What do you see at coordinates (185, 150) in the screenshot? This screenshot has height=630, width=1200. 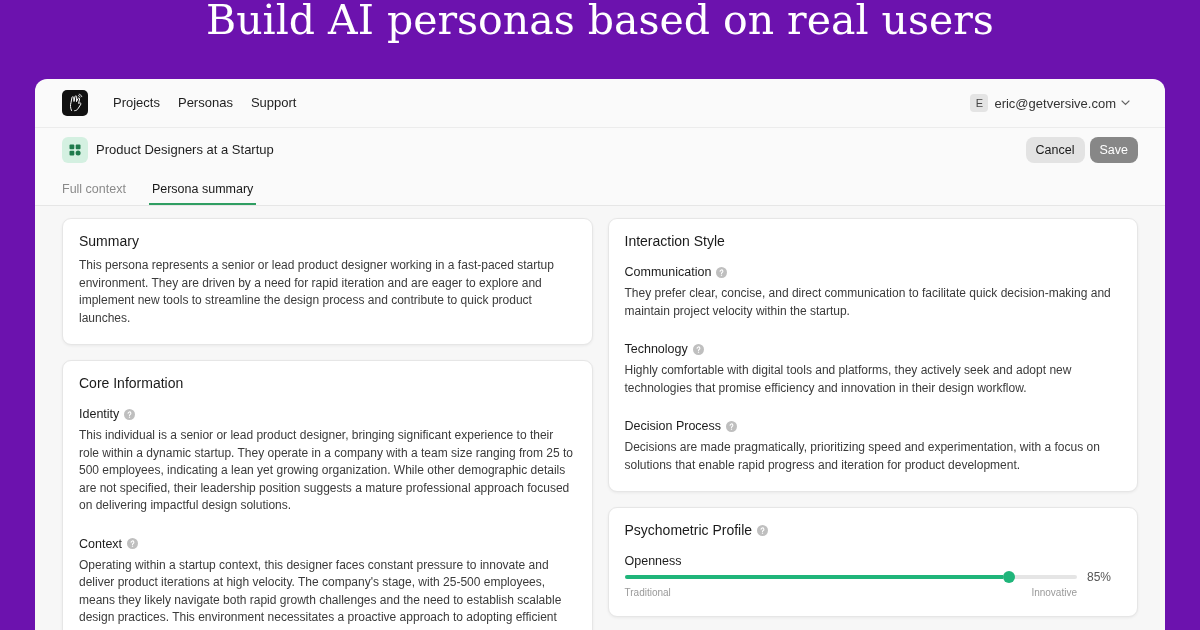 I see `persona-title: Product Designers at a Startup` at bounding box center [185, 150].